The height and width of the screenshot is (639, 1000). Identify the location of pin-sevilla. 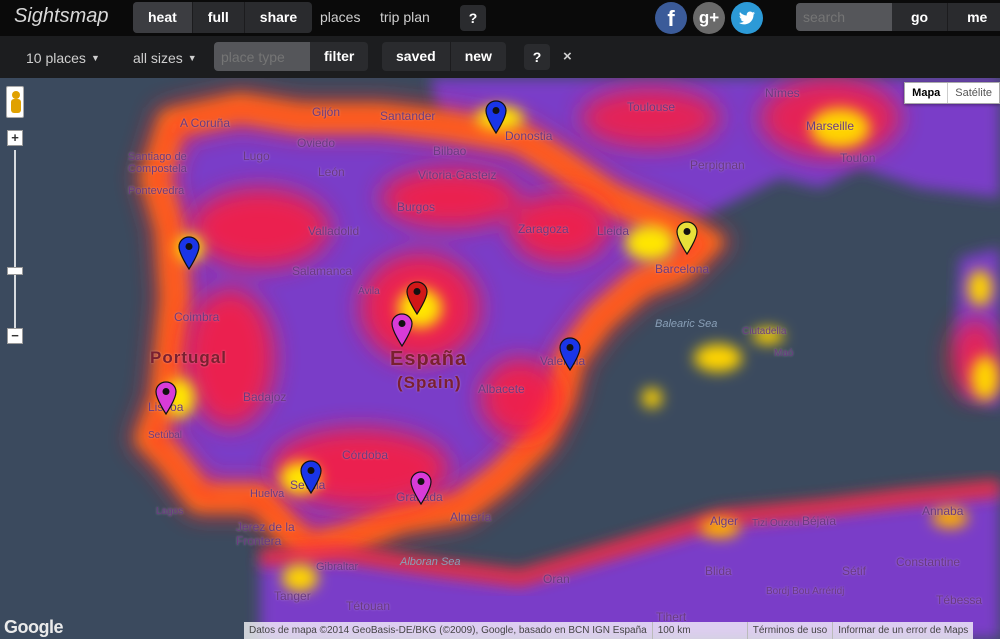
(311, 477).